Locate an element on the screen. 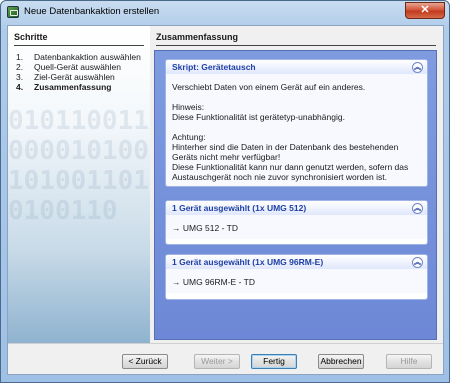 The width and height of the screenshot is (450, 383). summary-heading: Zusammenfassung is located at coordinates (296, 39).